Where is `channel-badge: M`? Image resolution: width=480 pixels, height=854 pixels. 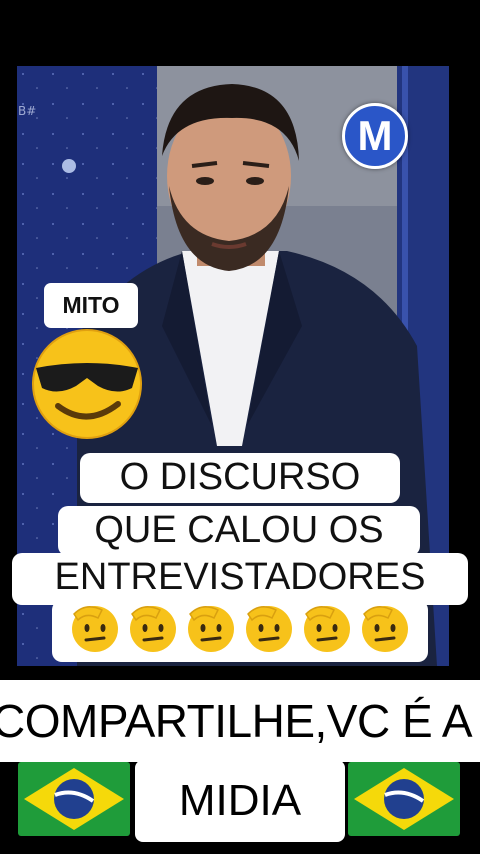 channel-badge: M is located at coordinates (375, 136).